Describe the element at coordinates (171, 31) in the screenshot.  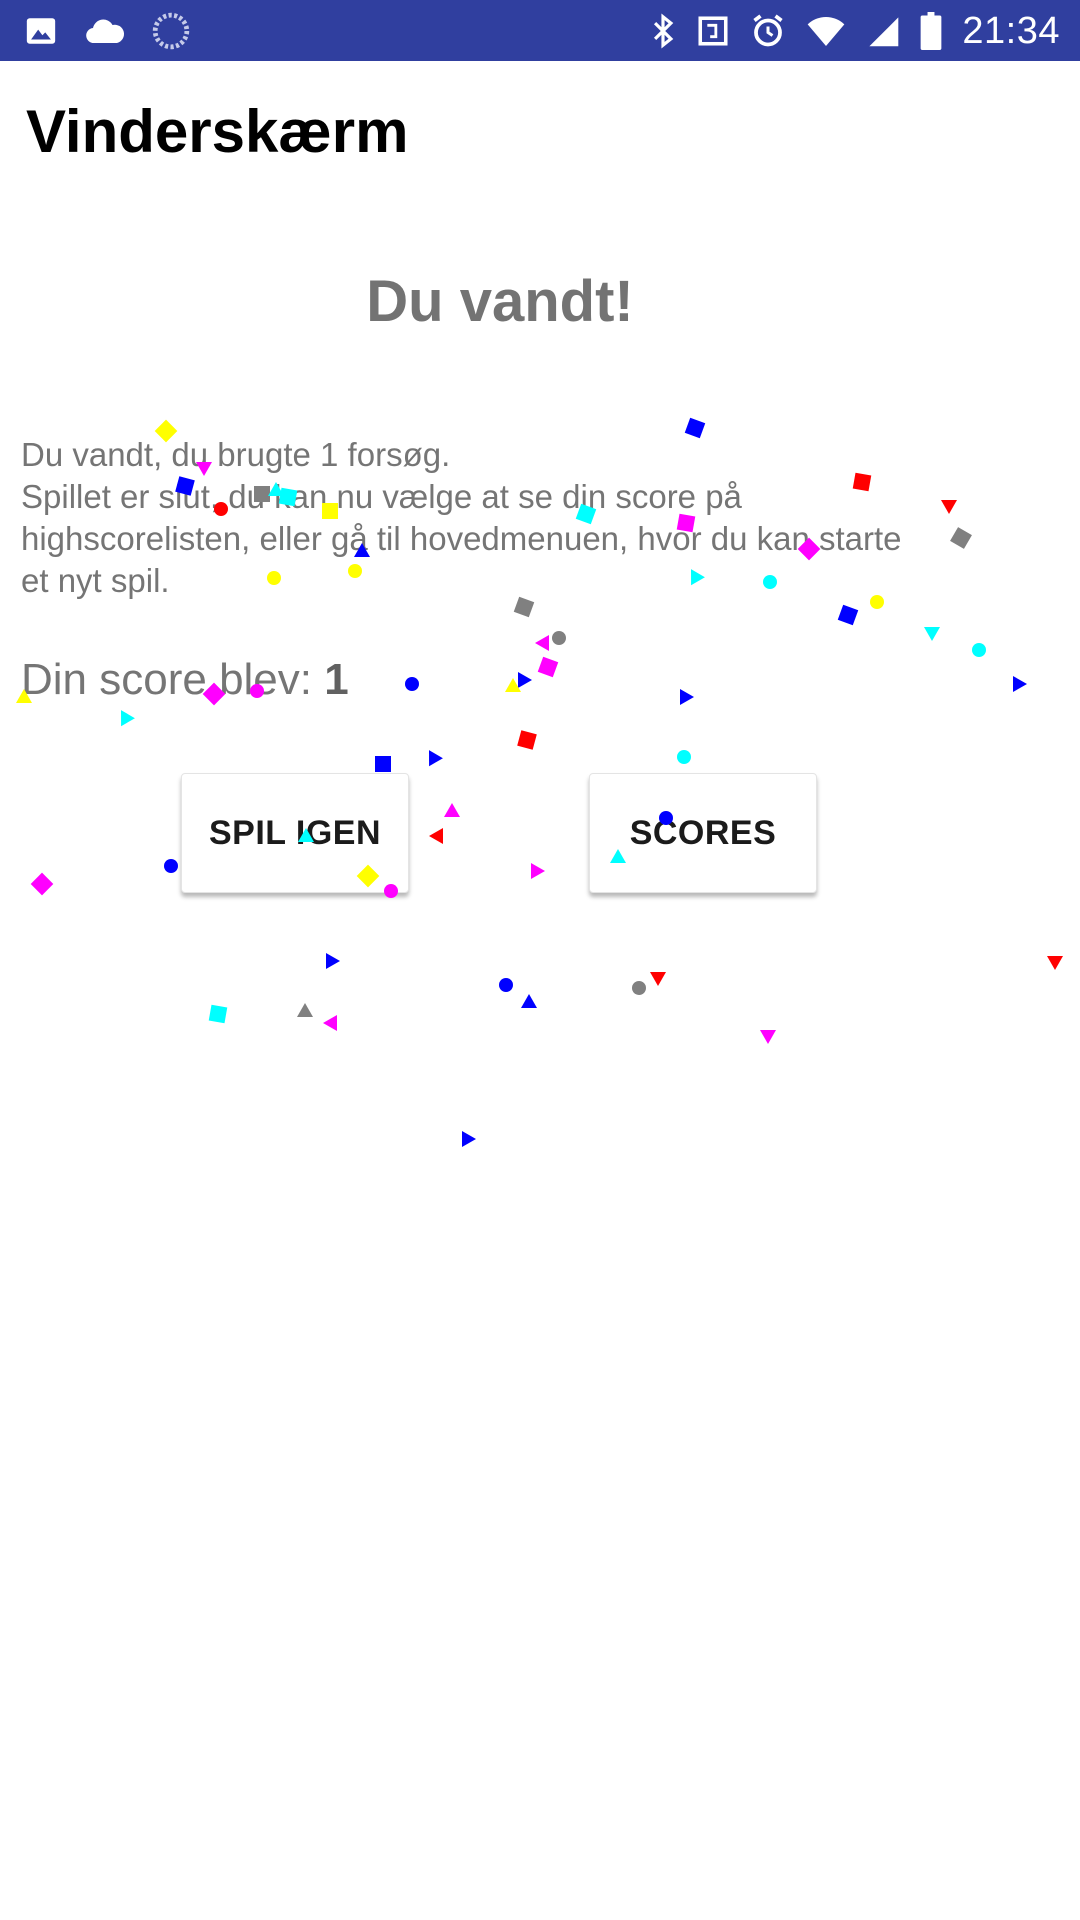
I see `sync-icon` at that location.